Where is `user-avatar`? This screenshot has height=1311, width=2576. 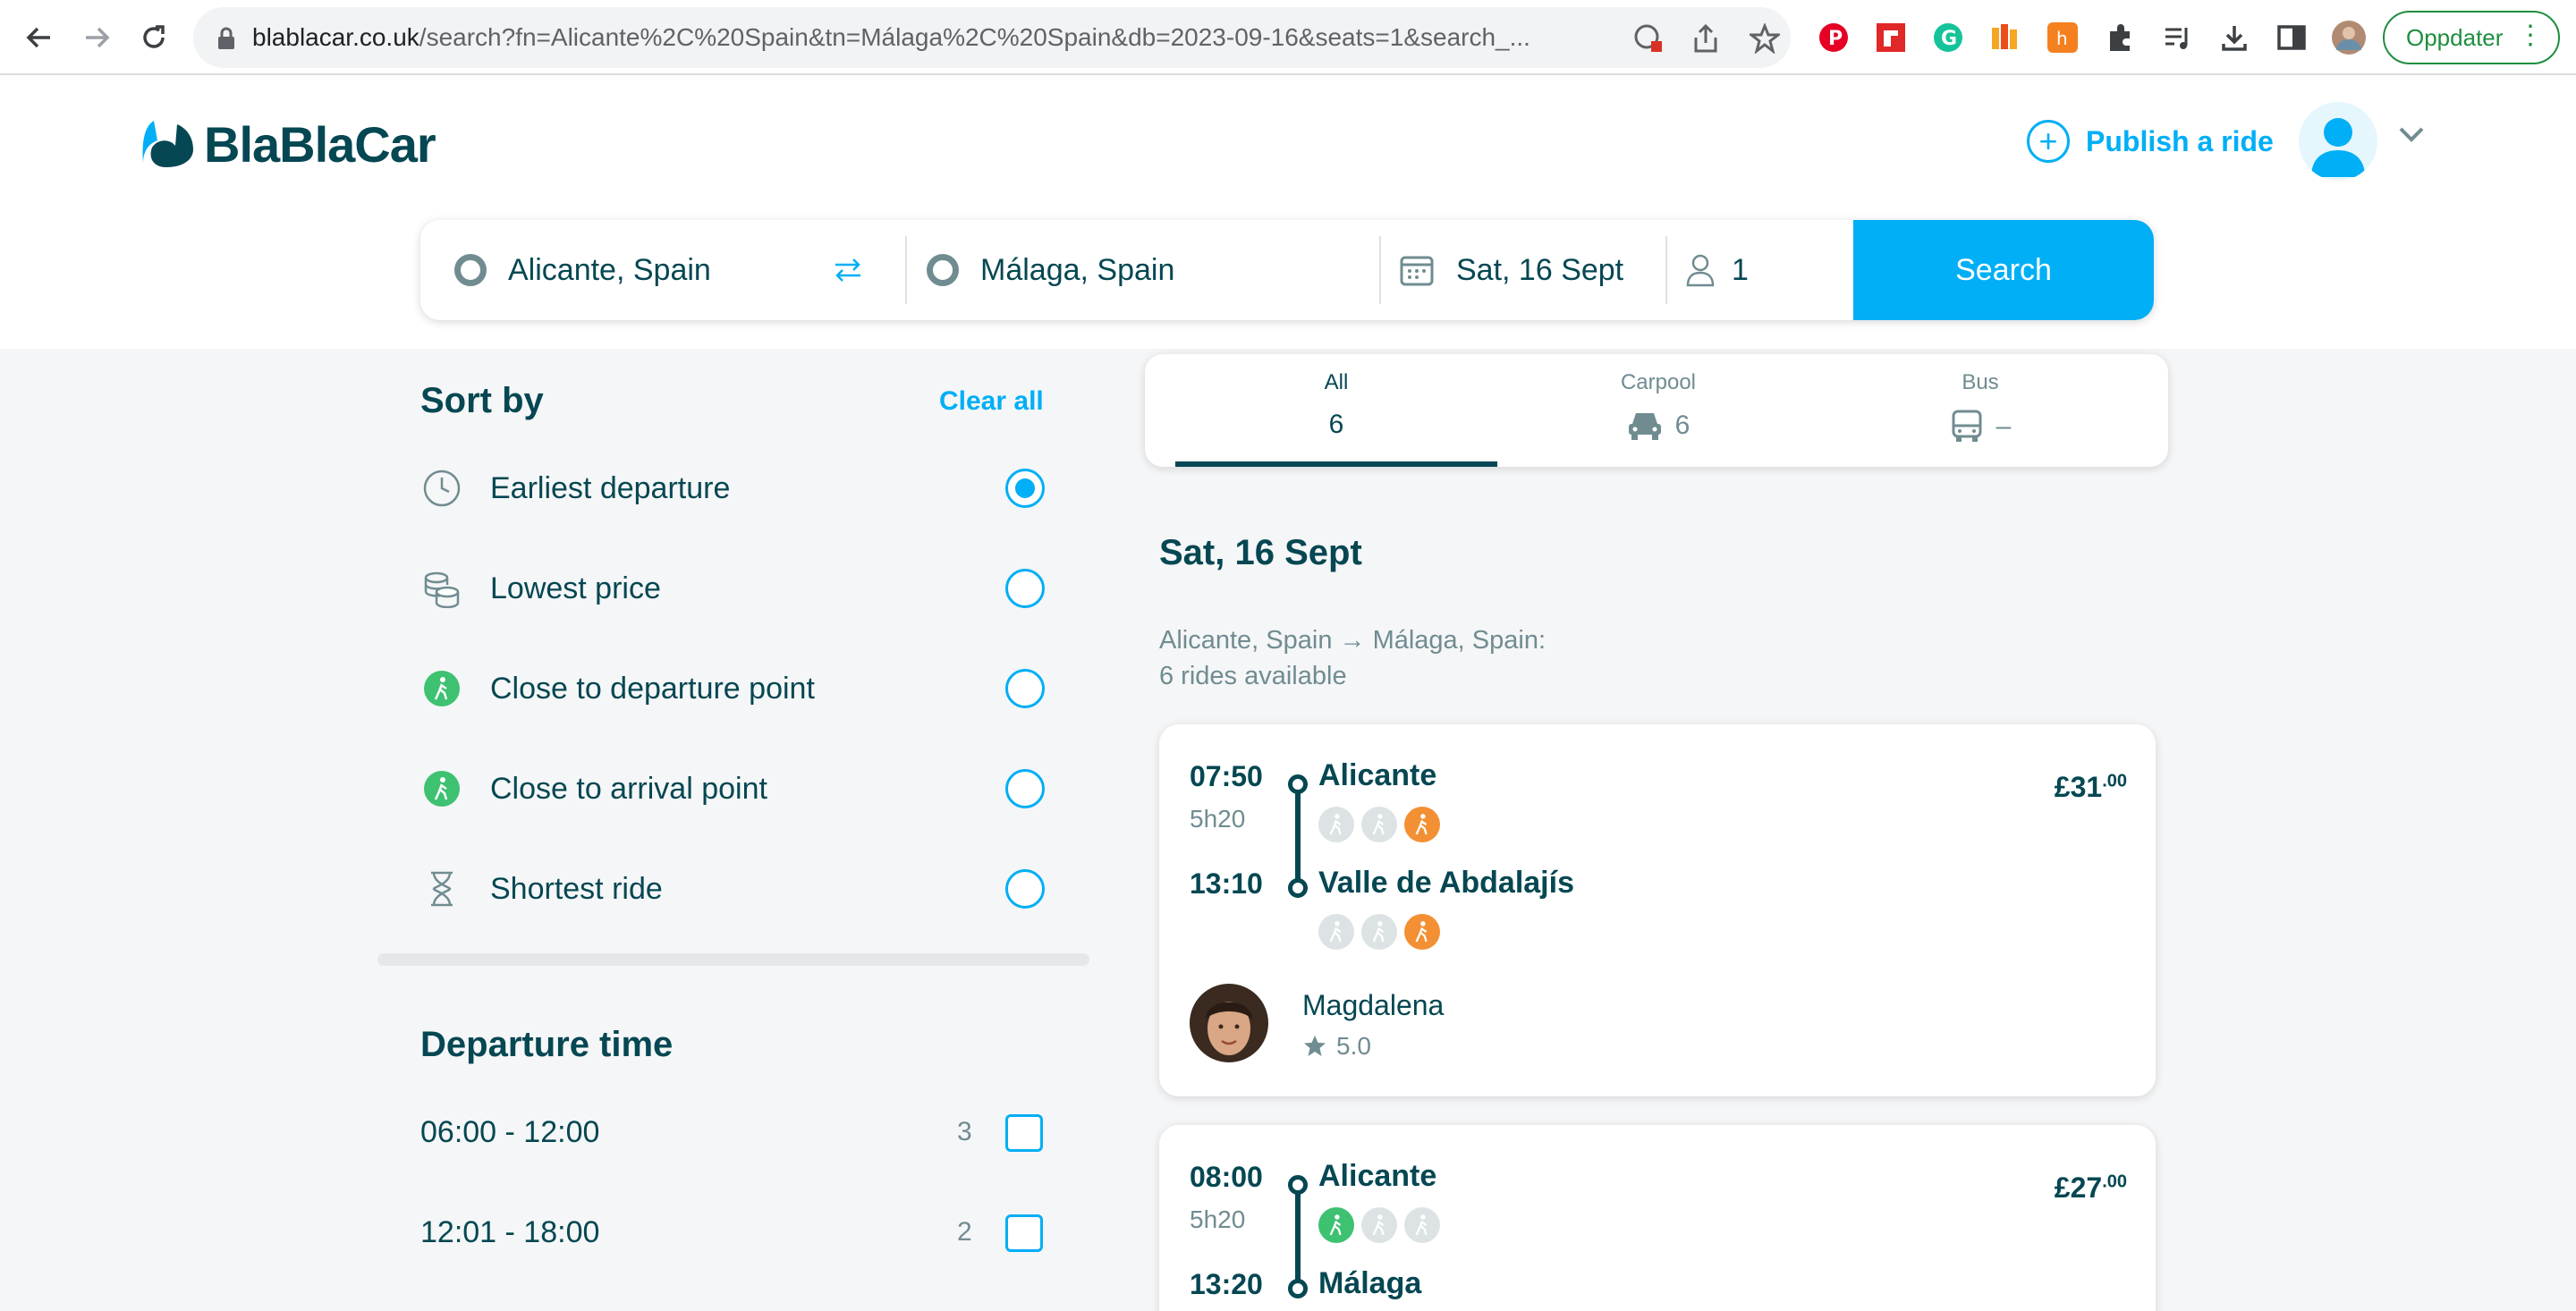 user-avatar is located at coordinates (2338, 141).